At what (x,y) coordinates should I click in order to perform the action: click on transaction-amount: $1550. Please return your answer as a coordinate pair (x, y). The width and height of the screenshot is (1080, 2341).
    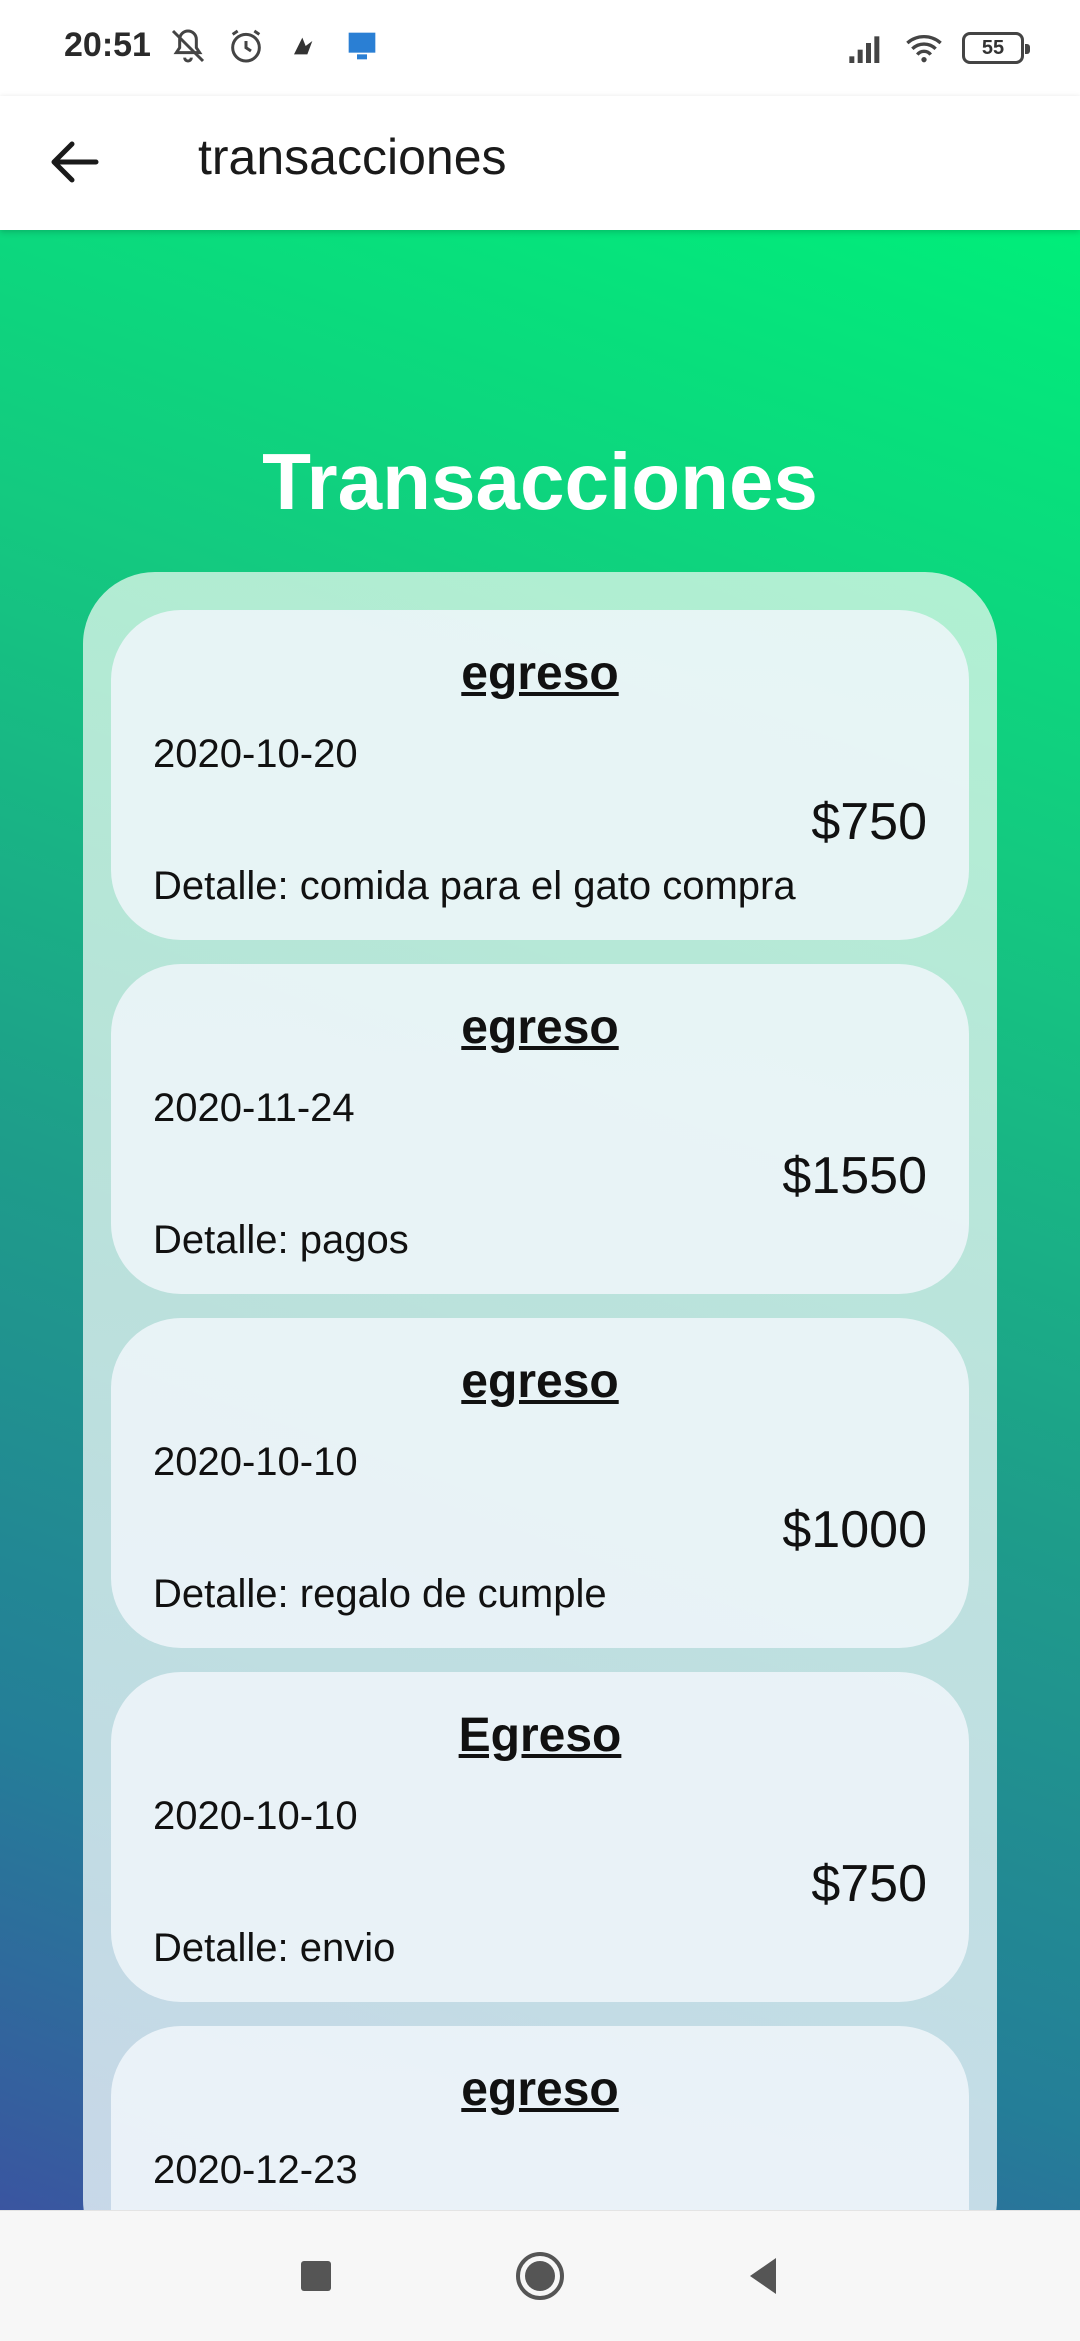
    Looking at the image, I should click on (854, 1176).